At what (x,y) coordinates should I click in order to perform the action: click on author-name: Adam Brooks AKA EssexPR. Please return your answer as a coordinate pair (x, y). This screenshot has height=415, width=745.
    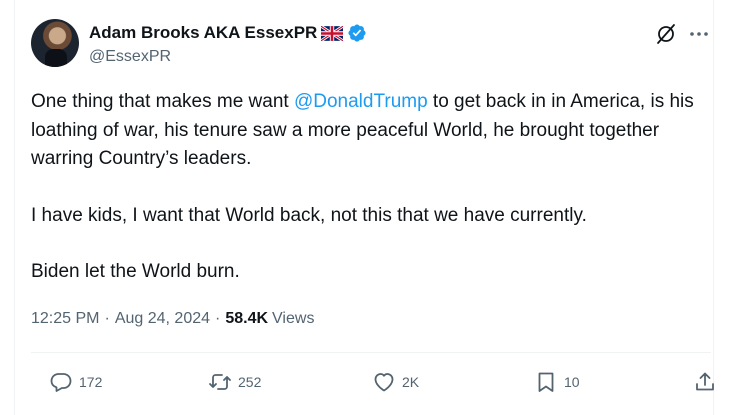
    Looking at the image, I should click on (203, 33).